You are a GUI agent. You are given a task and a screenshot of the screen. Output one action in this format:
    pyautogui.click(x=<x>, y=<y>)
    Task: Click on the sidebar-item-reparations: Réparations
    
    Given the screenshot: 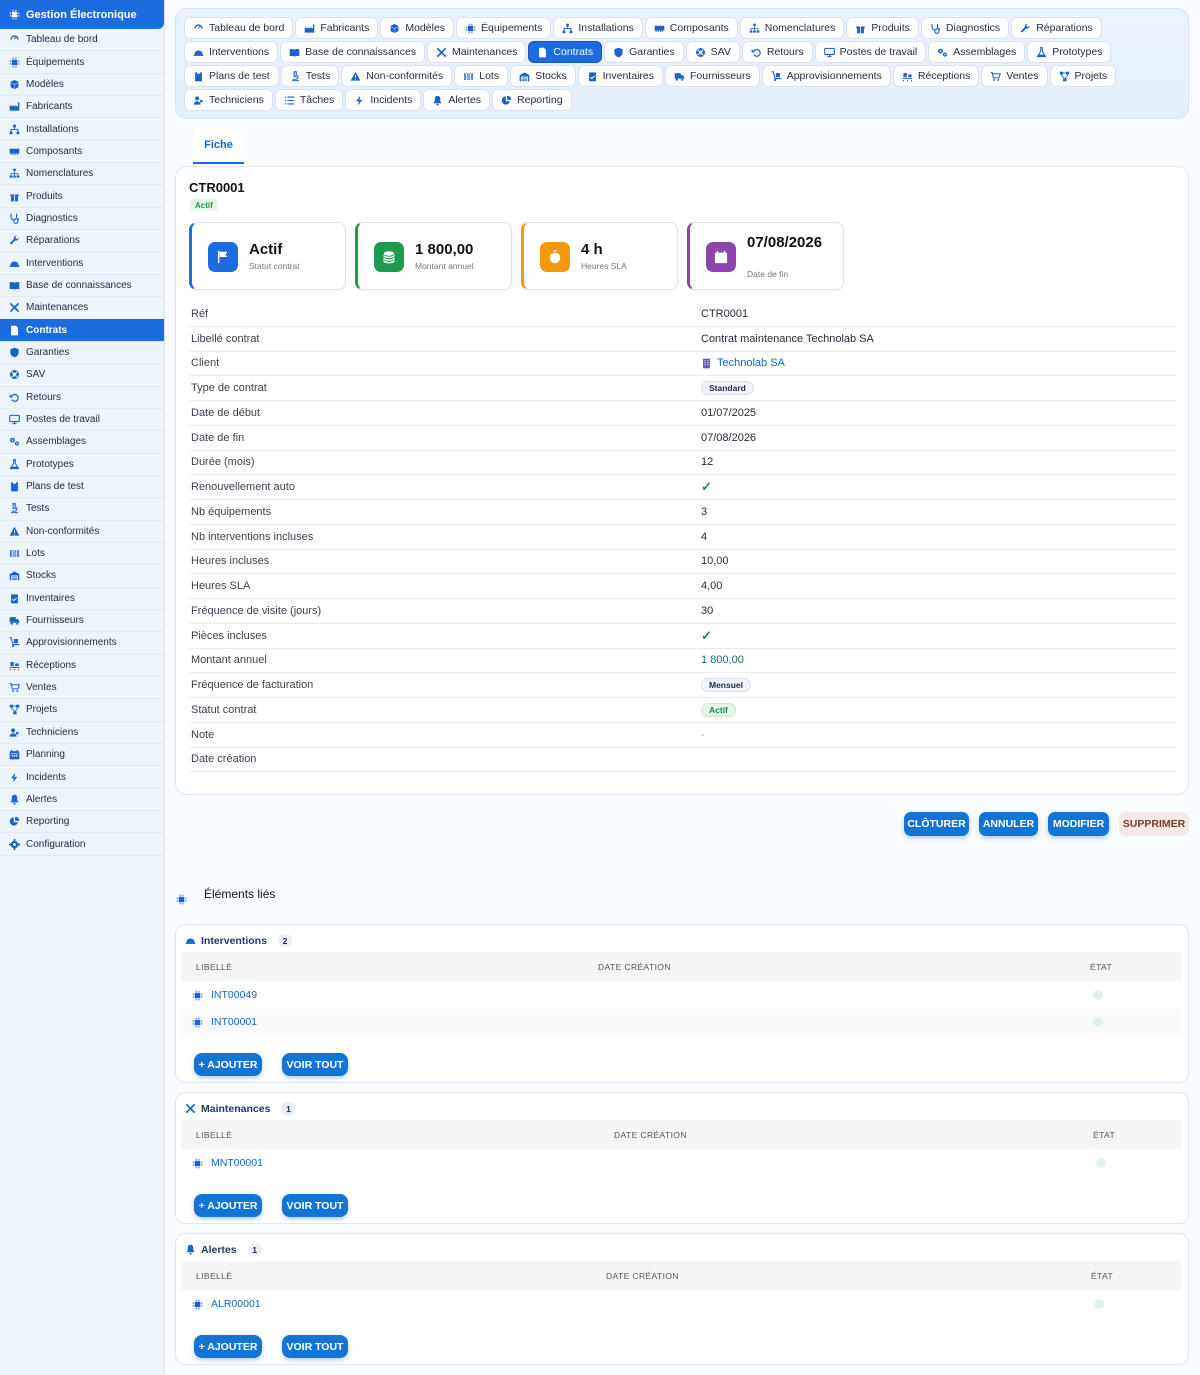 What is the action you would take?
    pyautogui.click(x=82, y=241)
    